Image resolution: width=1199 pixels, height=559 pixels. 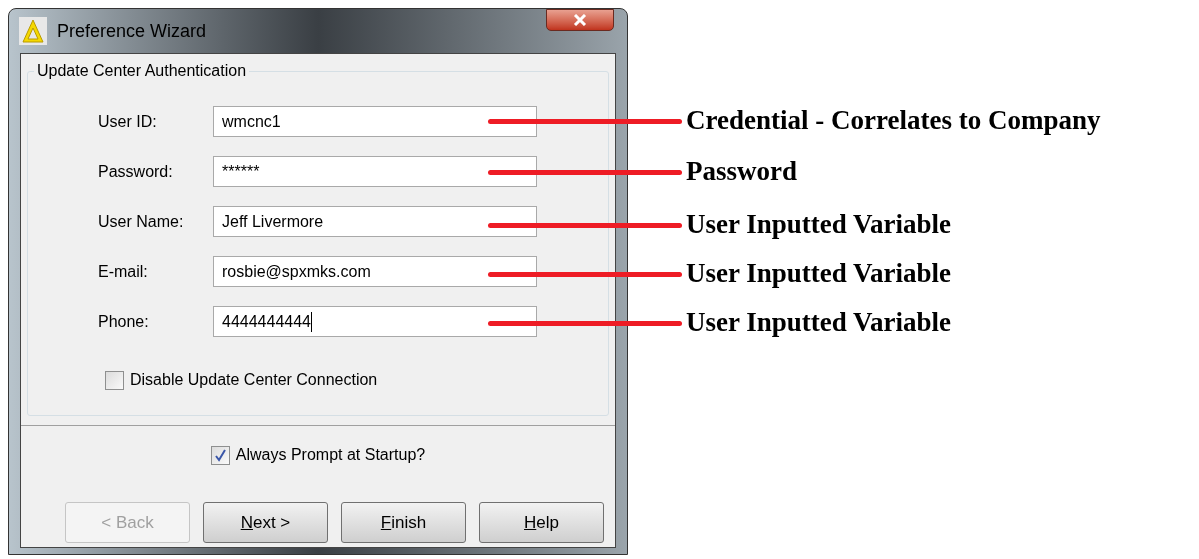 I want to click on close-button, so click(x=580, y=20).